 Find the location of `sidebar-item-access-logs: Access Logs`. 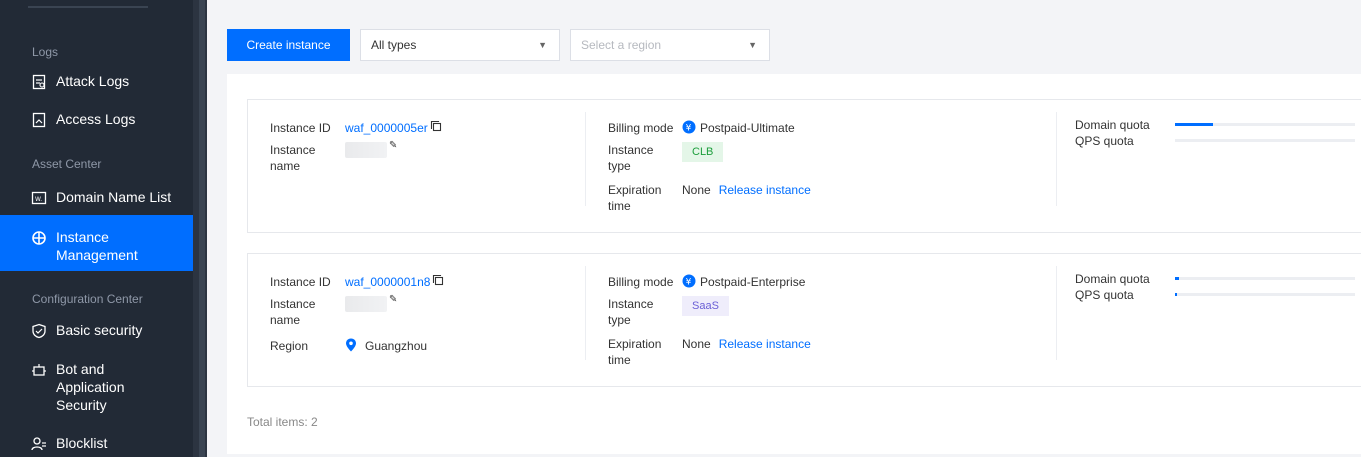

sidebar-item-access-logs: Access Logs is located at coordinates (96, 120).